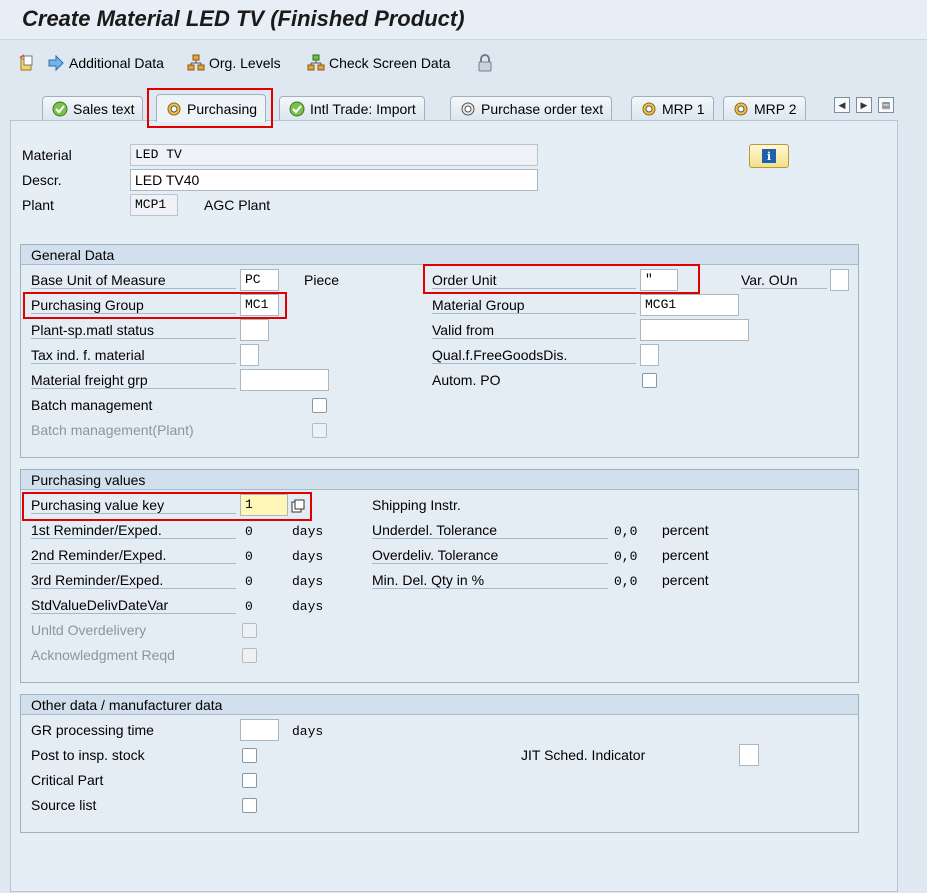  What do you see at coordinates (490, 530) in the screenshot?
I see `underdel-label: Underdel. Tolerance` at bounding box center [490, 530].